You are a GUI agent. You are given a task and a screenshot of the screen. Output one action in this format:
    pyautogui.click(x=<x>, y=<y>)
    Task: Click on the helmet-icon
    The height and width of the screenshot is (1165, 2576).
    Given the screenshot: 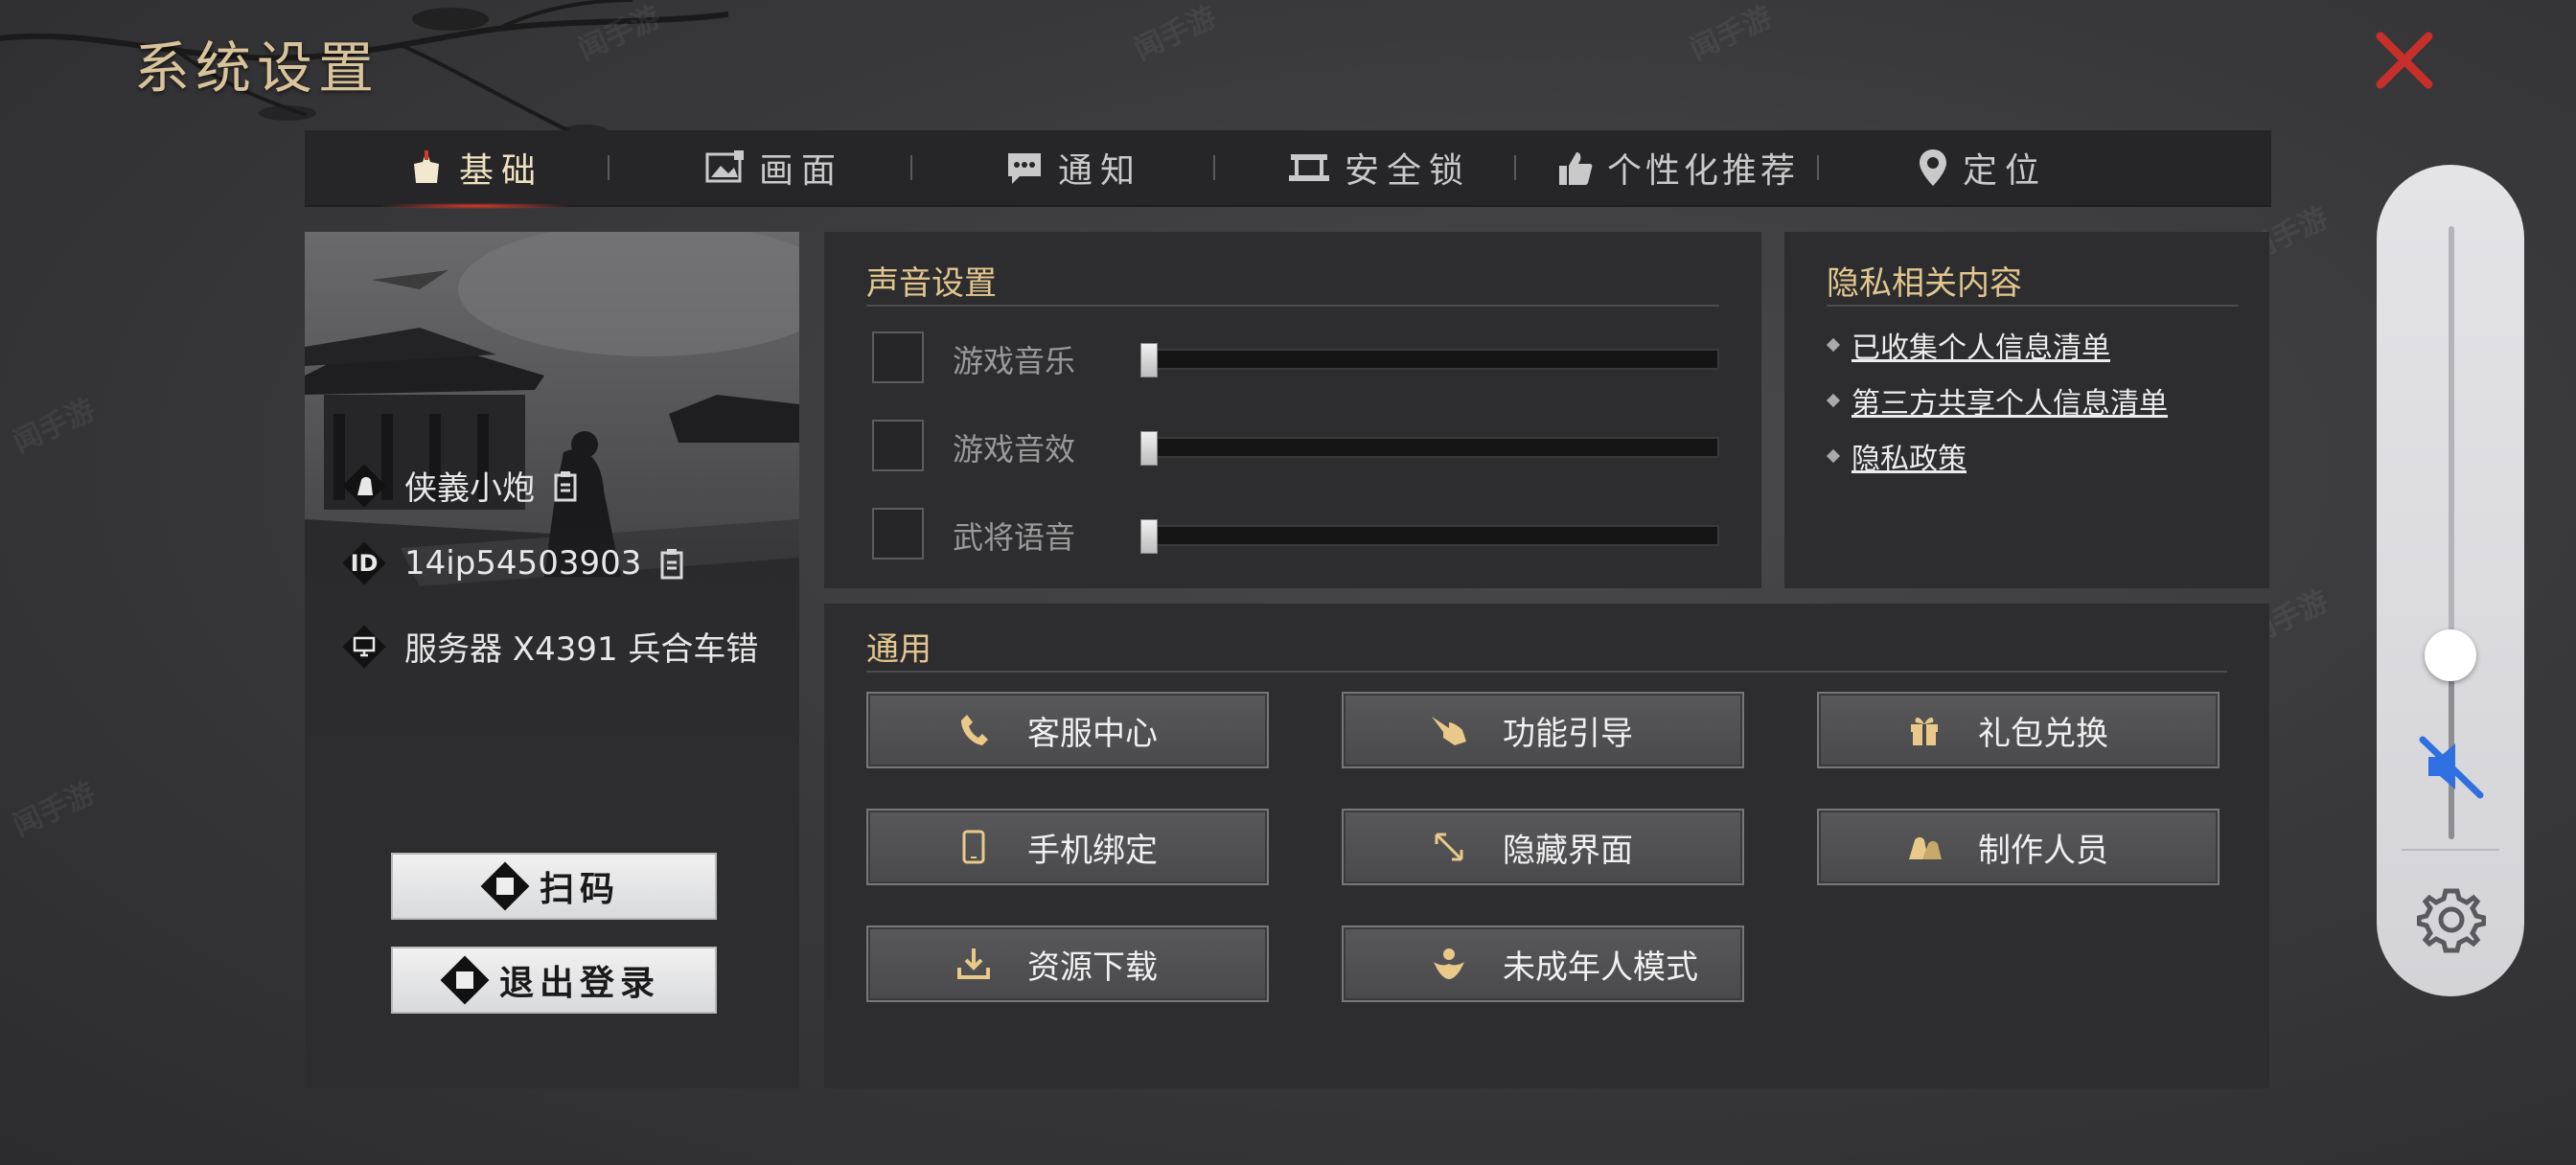 What is the action you would take?
    pyautogui.click(x=426, y=166)
    